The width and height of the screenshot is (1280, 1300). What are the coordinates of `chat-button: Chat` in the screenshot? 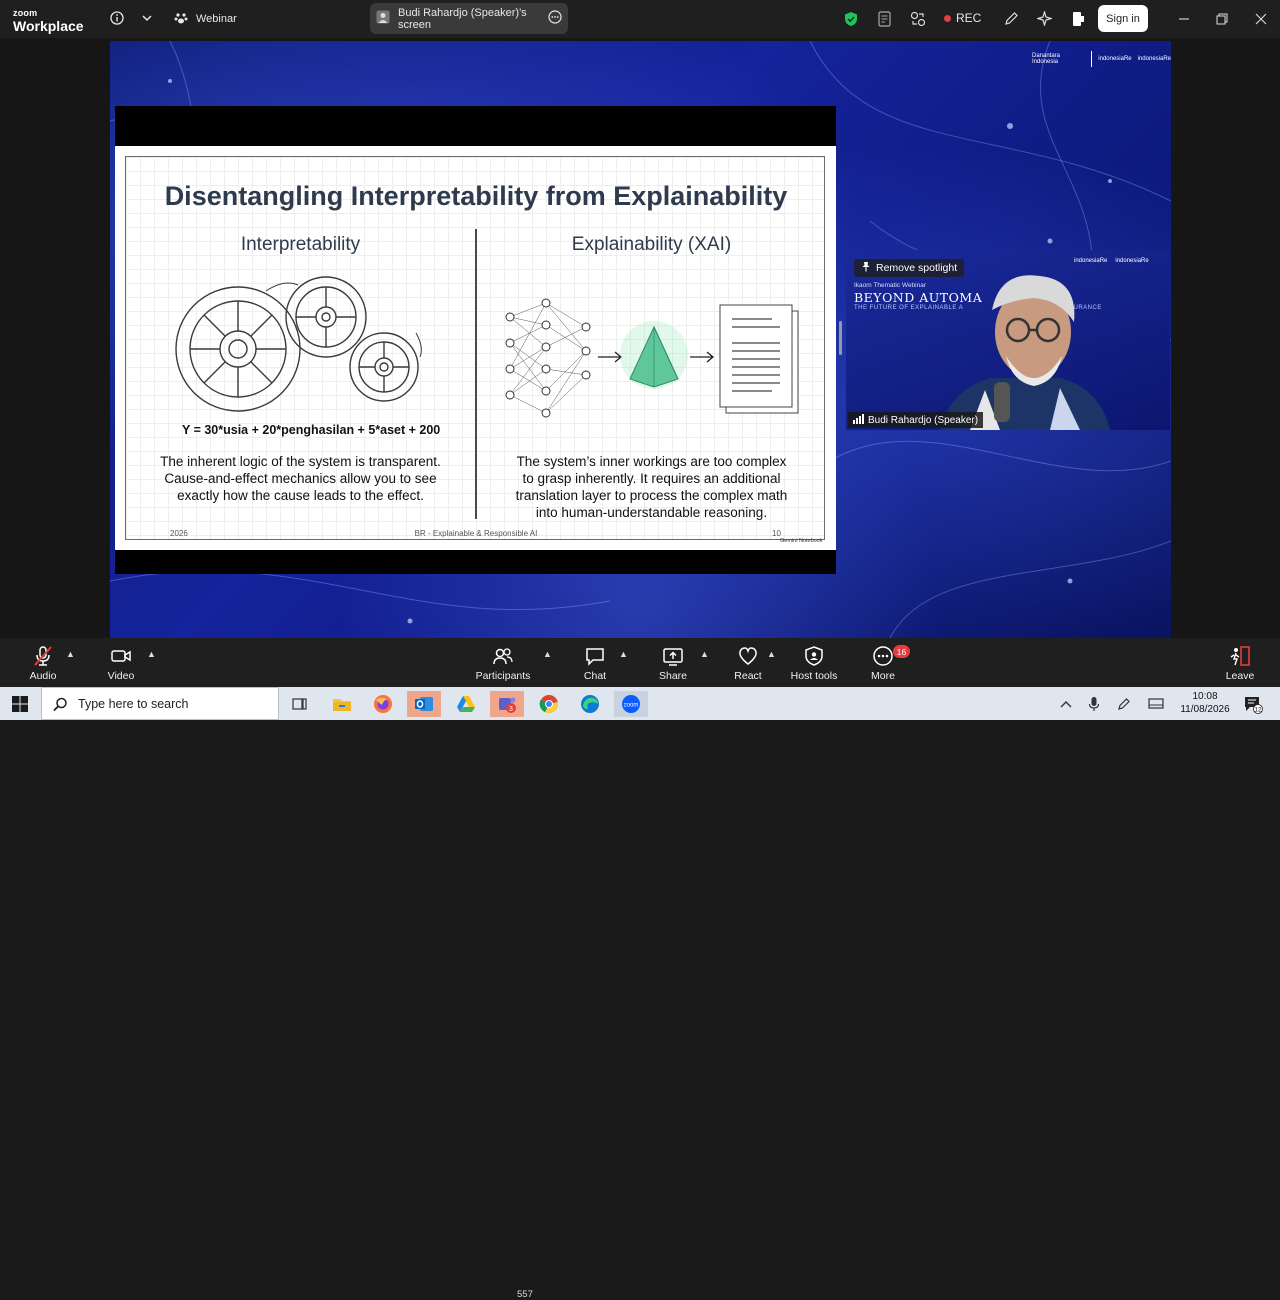 It's located at (595, 663).